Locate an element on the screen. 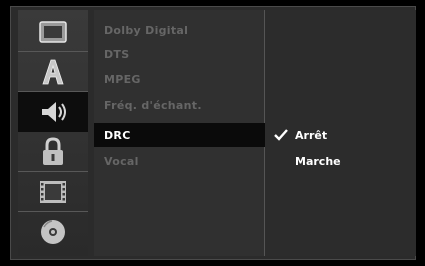 The width and height of the screenshot is (425, 266). language-icon is located at coordinates (53, 71).